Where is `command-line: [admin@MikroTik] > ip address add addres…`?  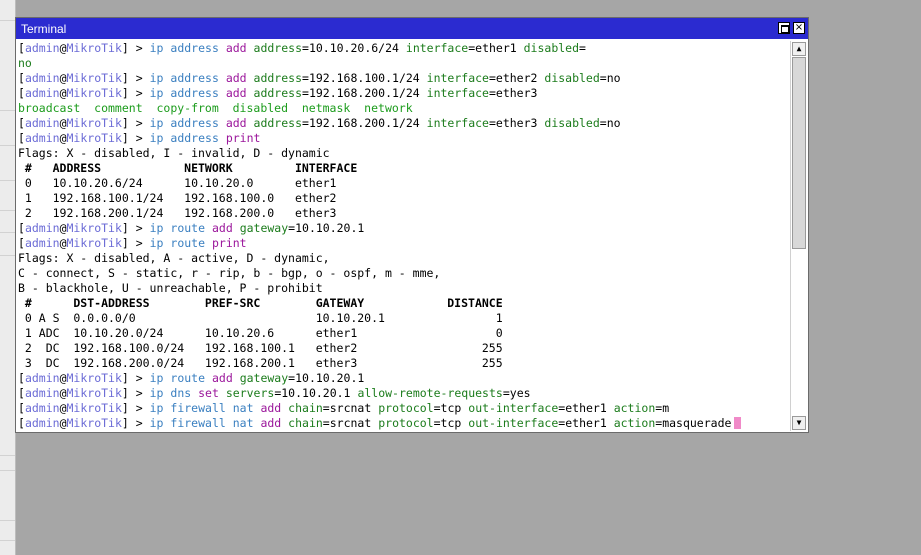 command-line: [admin@MikroTik] > ip address add addres… is located at coordinates (404, 123).